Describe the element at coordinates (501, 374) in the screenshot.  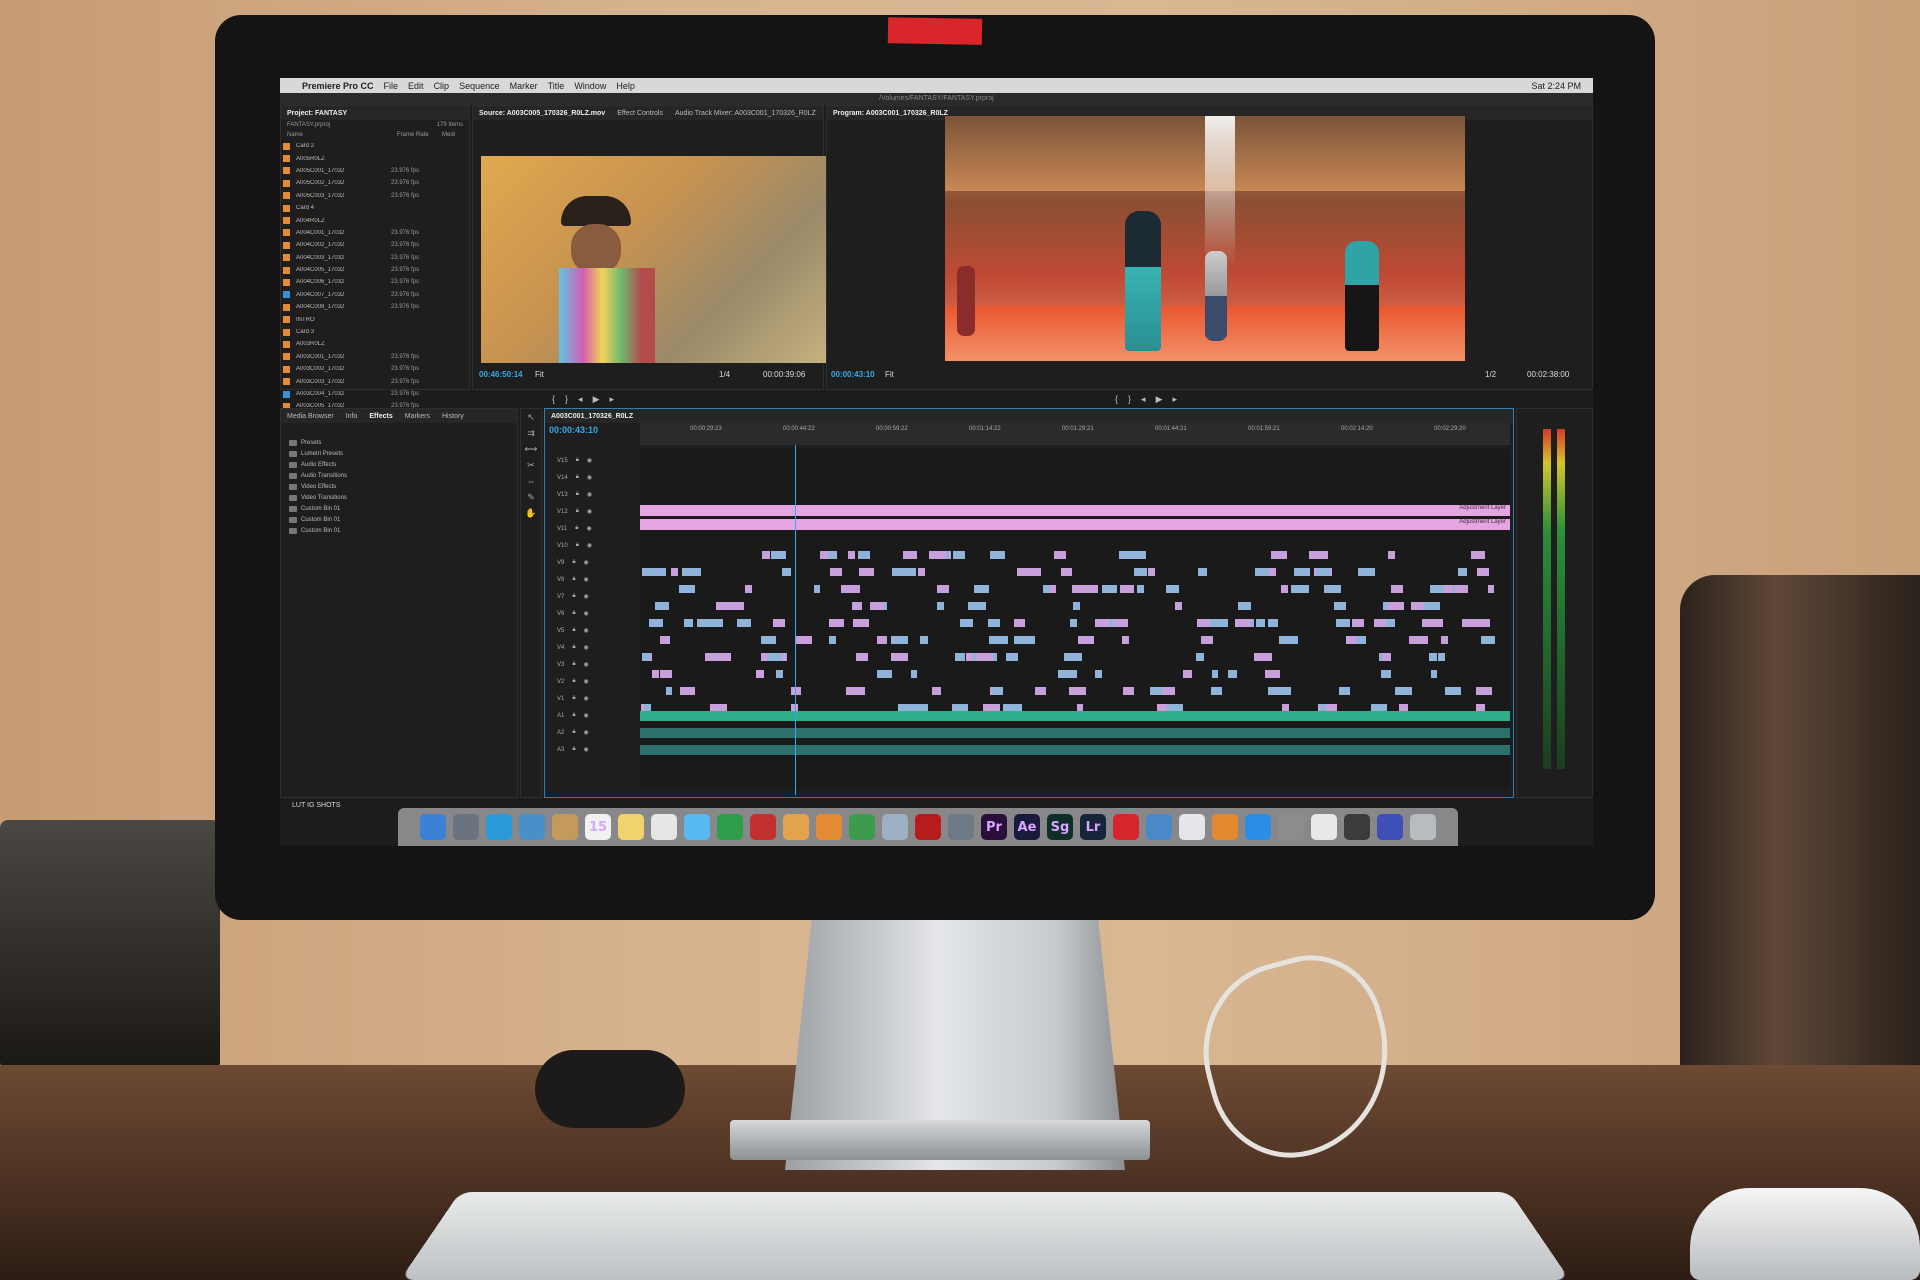
I see `source-timecode: 00:46:50:14` at that location.